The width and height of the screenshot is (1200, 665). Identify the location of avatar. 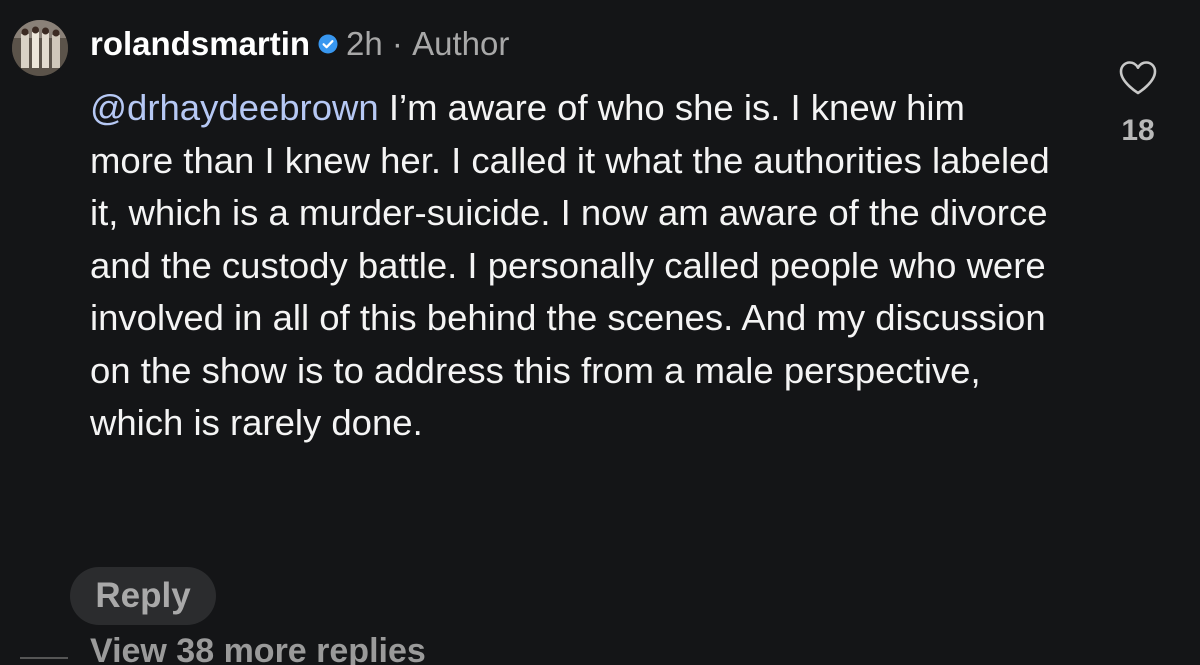
(40, 48).